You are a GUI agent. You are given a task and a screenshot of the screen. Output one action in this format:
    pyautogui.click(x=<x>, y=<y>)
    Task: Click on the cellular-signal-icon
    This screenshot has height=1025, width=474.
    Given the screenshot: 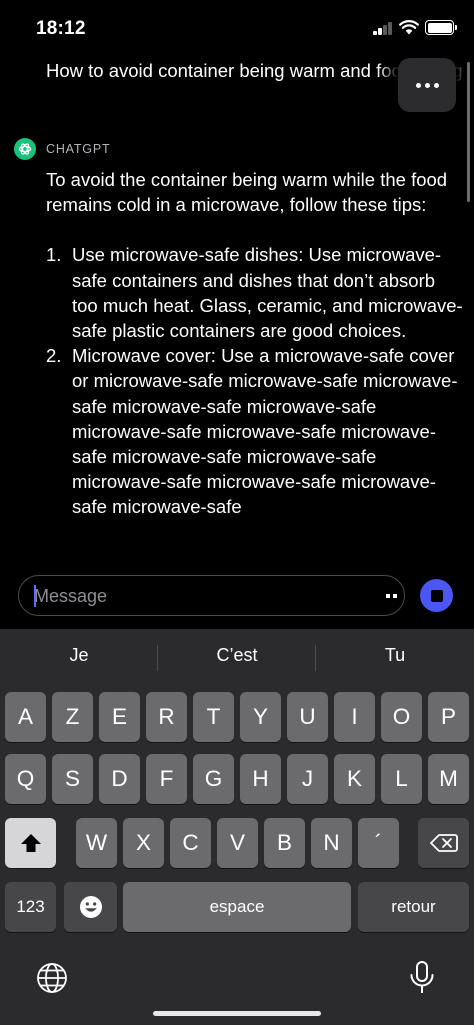 What is the action you would take?
    pyautogui.click(x=383, y=28)
    